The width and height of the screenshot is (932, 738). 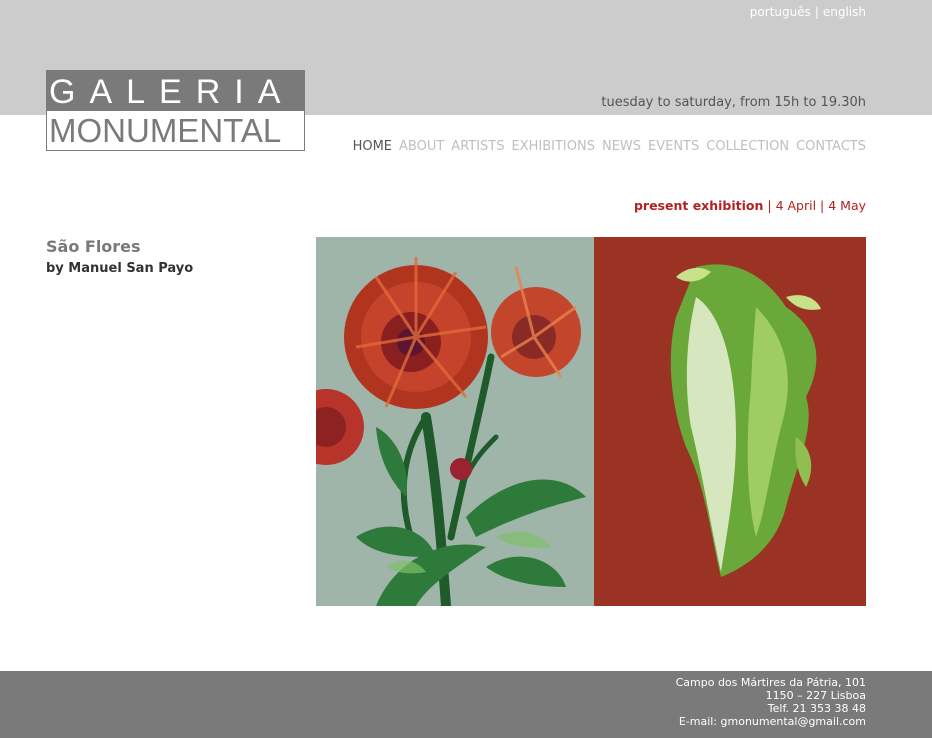 What do you see at coordinates (747, 146) in the screenshot?
I see `nav-collection: COLLECTION` at bounding box center [747, 146].